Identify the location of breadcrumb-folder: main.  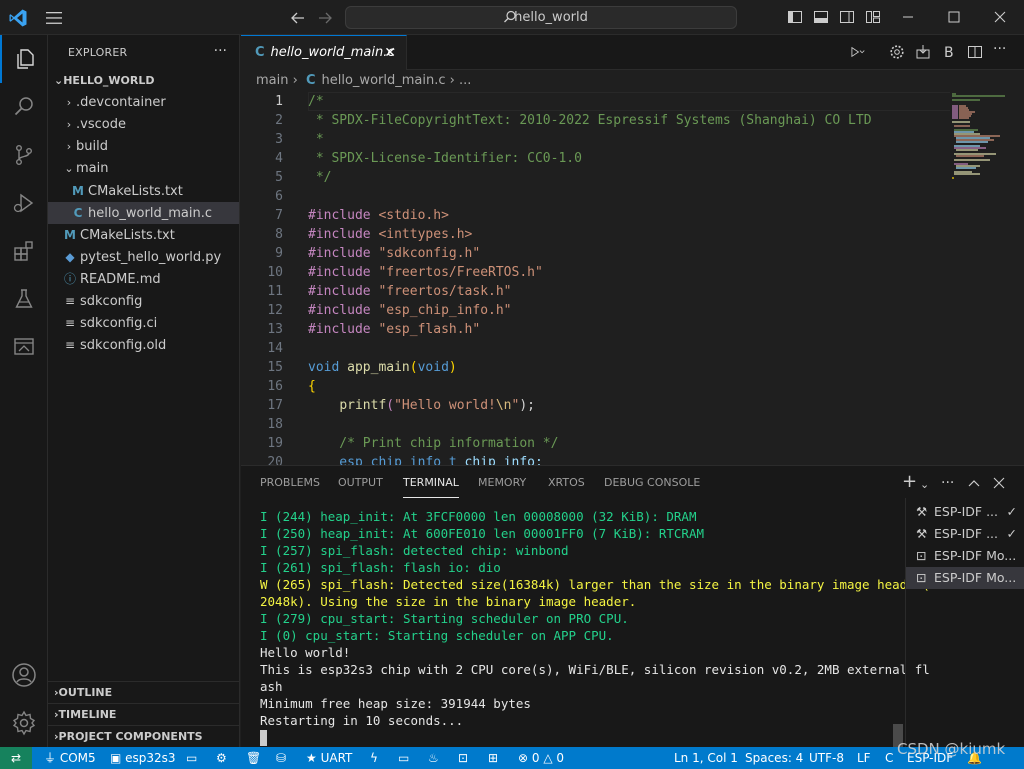
(272, 80).